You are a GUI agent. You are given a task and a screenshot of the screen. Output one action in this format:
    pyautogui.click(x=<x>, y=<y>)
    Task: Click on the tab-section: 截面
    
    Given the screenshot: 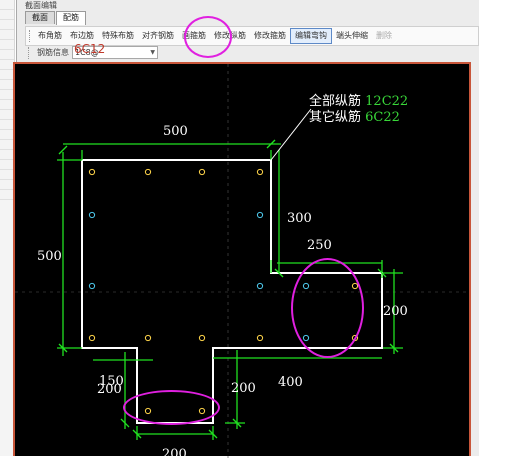 What is the action you would take?
    pyautogui.click(x=40, y=17)
    